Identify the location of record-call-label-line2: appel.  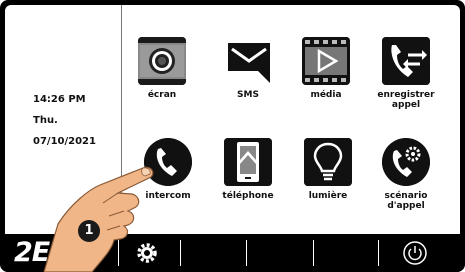
(406, 105).